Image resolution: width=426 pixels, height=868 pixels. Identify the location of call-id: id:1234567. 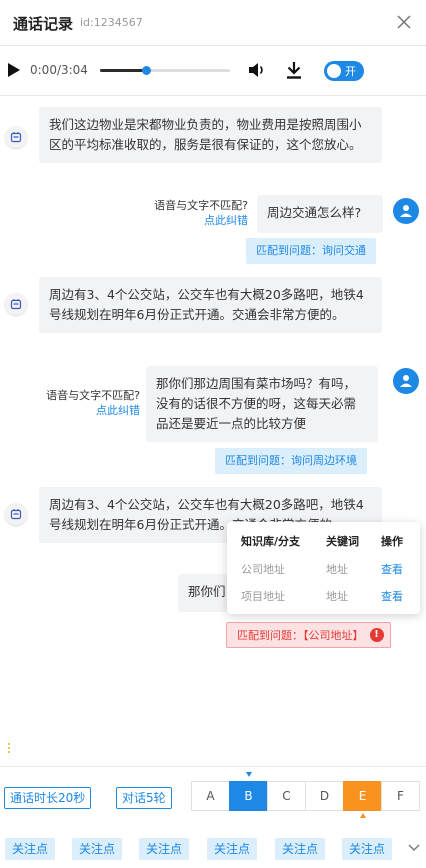
(111, 22).